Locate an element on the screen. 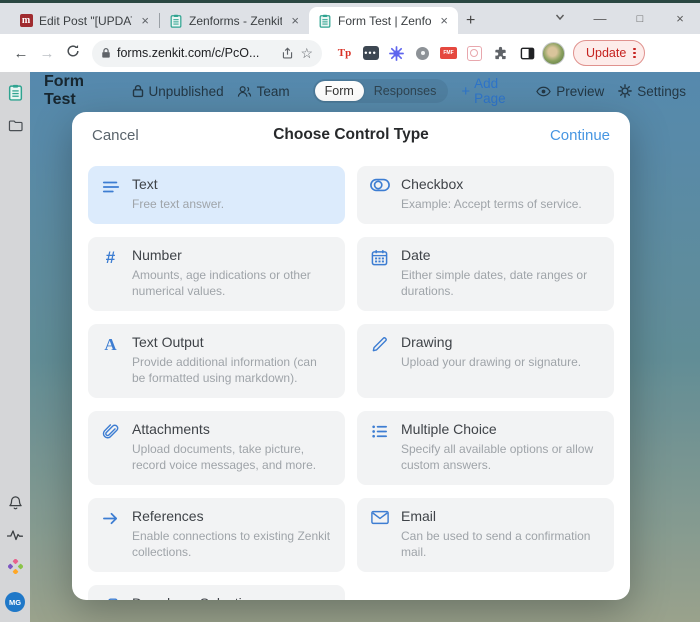 The image size is (700, 622). dark-dots-icon: ••• is located at coordinates (370, 53).